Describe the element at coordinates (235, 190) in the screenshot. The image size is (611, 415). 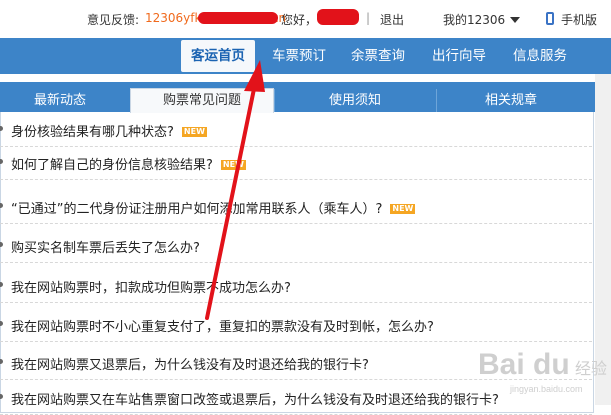
I see `red-arrow-annotation` at that location.